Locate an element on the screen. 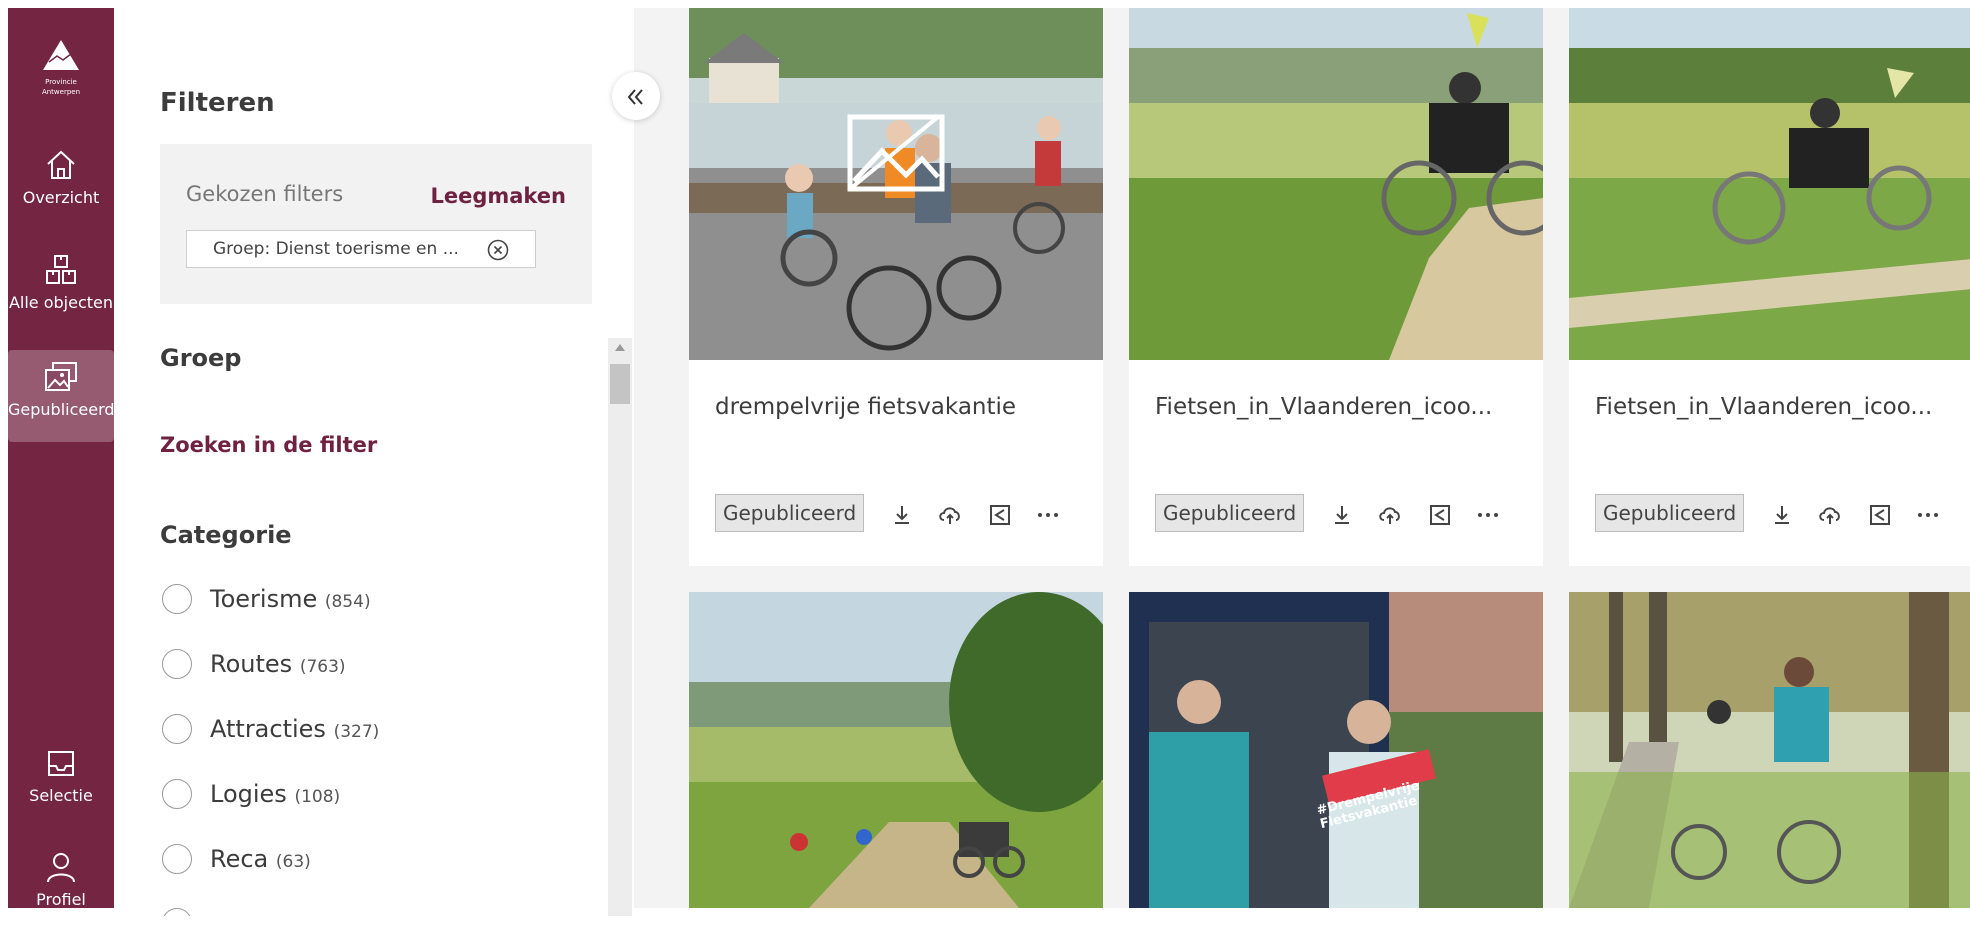  double-chevron-left-icon is located at coordinates (635, 96).